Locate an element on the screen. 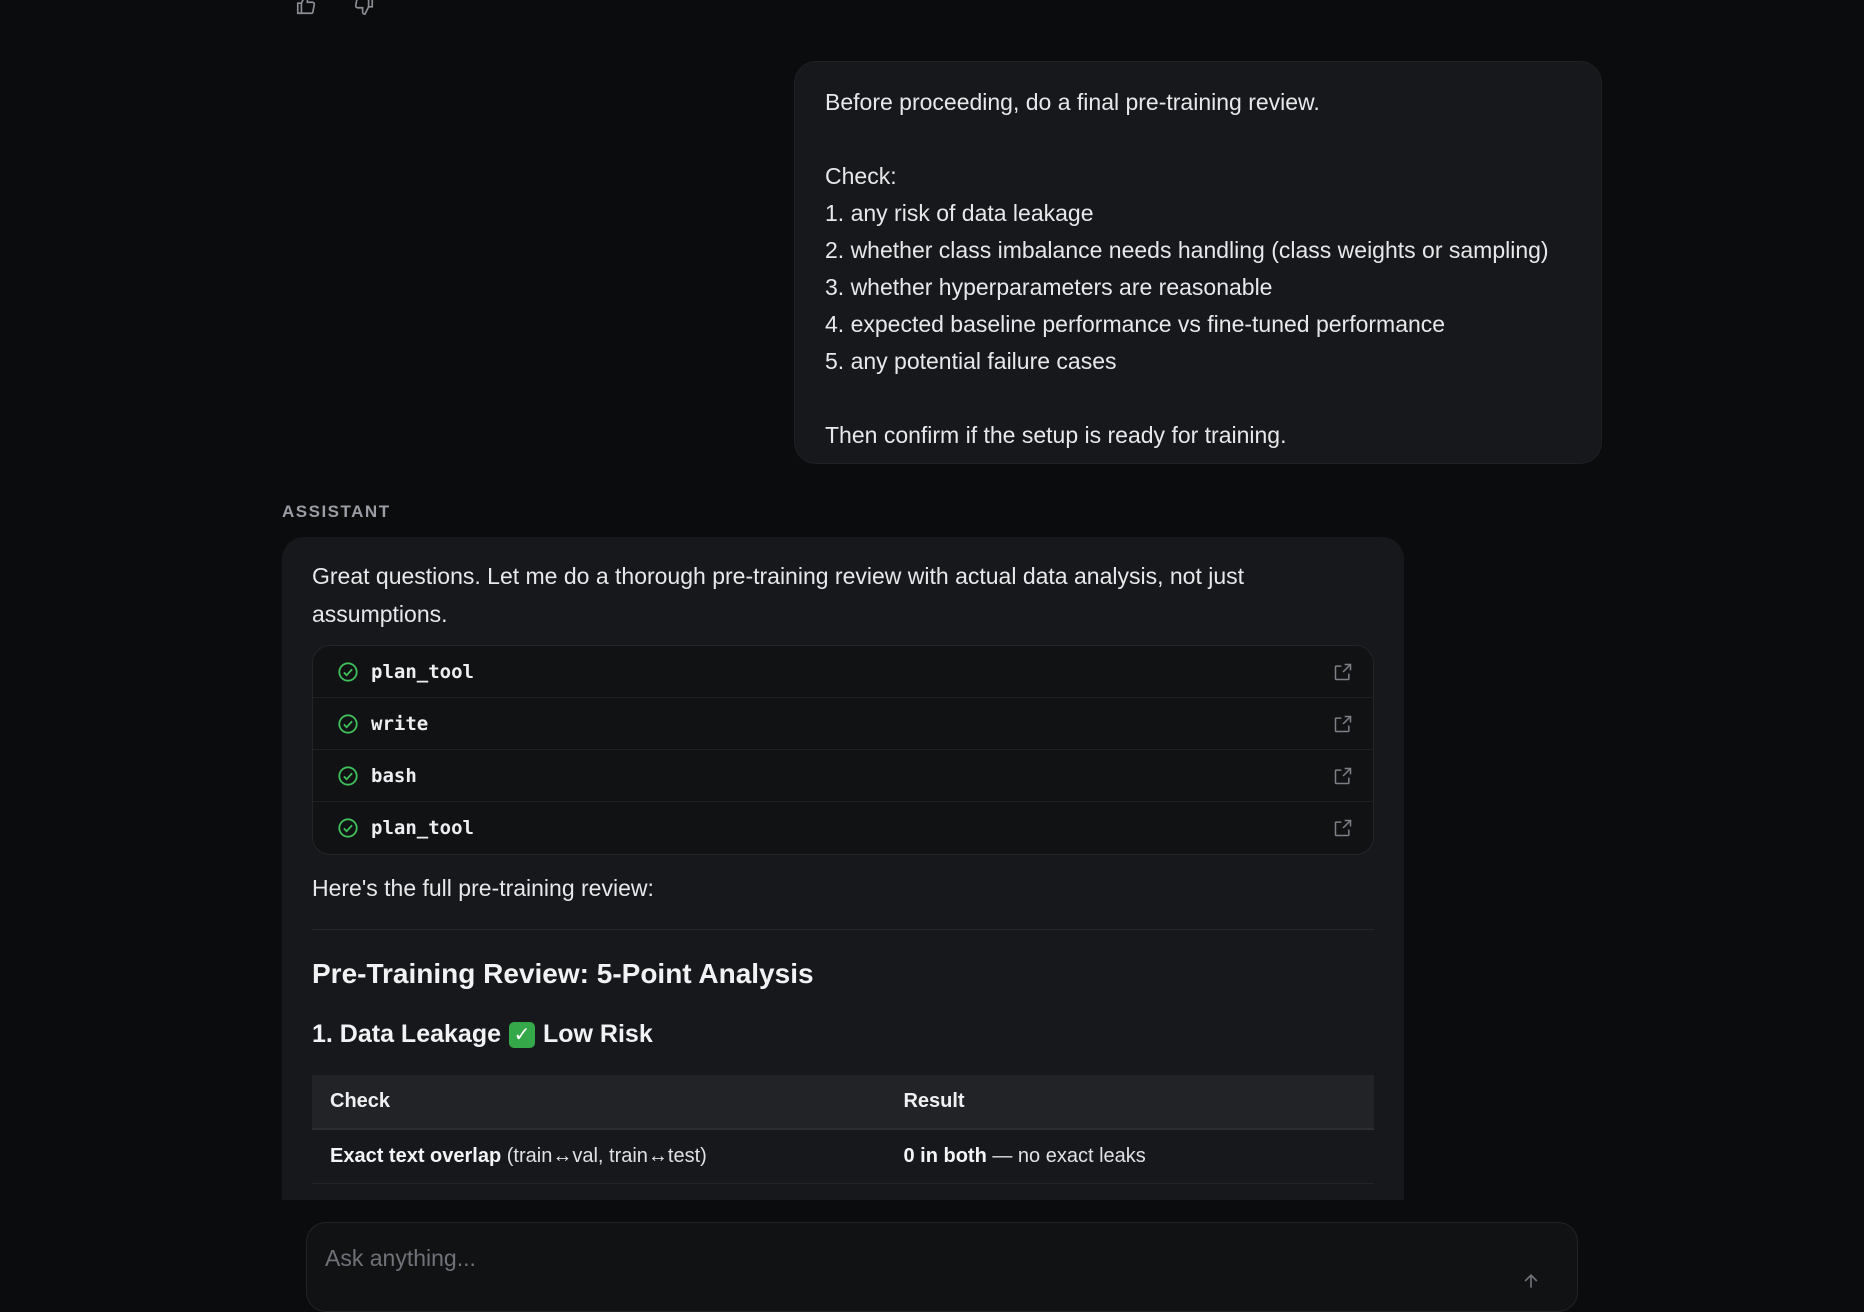 This screenshot has width=1864, height=1312. table-header-result: Result is located at coordinates (1129, 1102).